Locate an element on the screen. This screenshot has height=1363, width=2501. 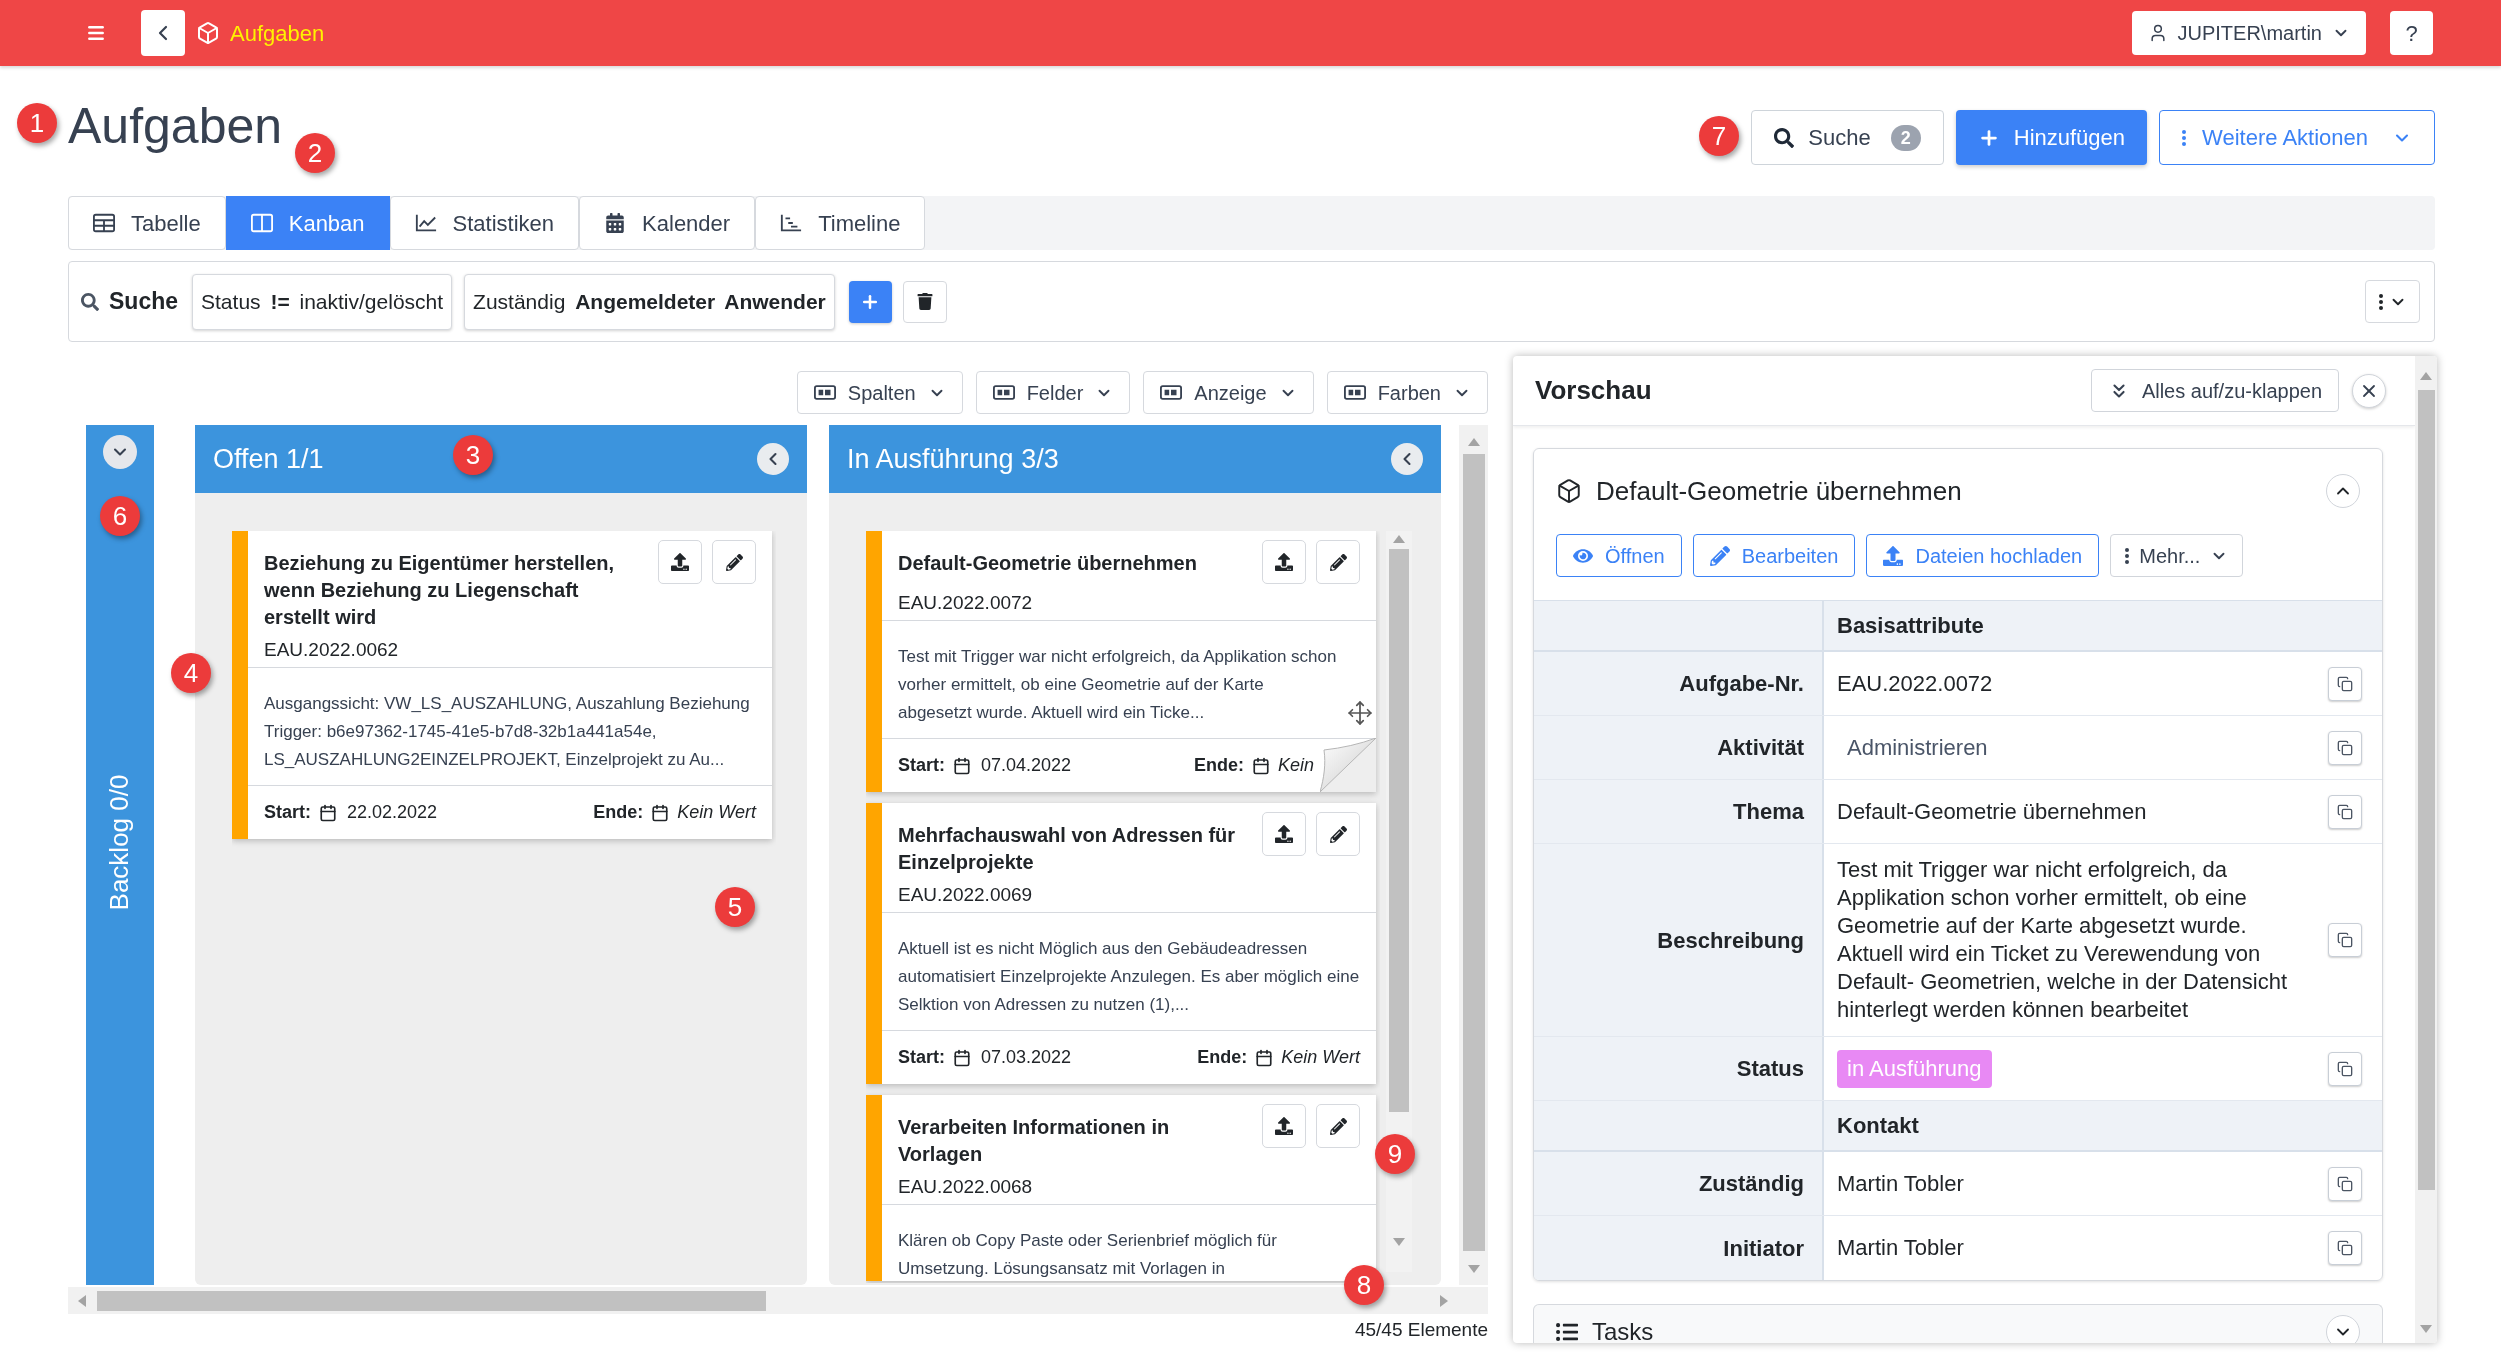
start-date: 22.02.2022 is located at coordinates (392, 812).